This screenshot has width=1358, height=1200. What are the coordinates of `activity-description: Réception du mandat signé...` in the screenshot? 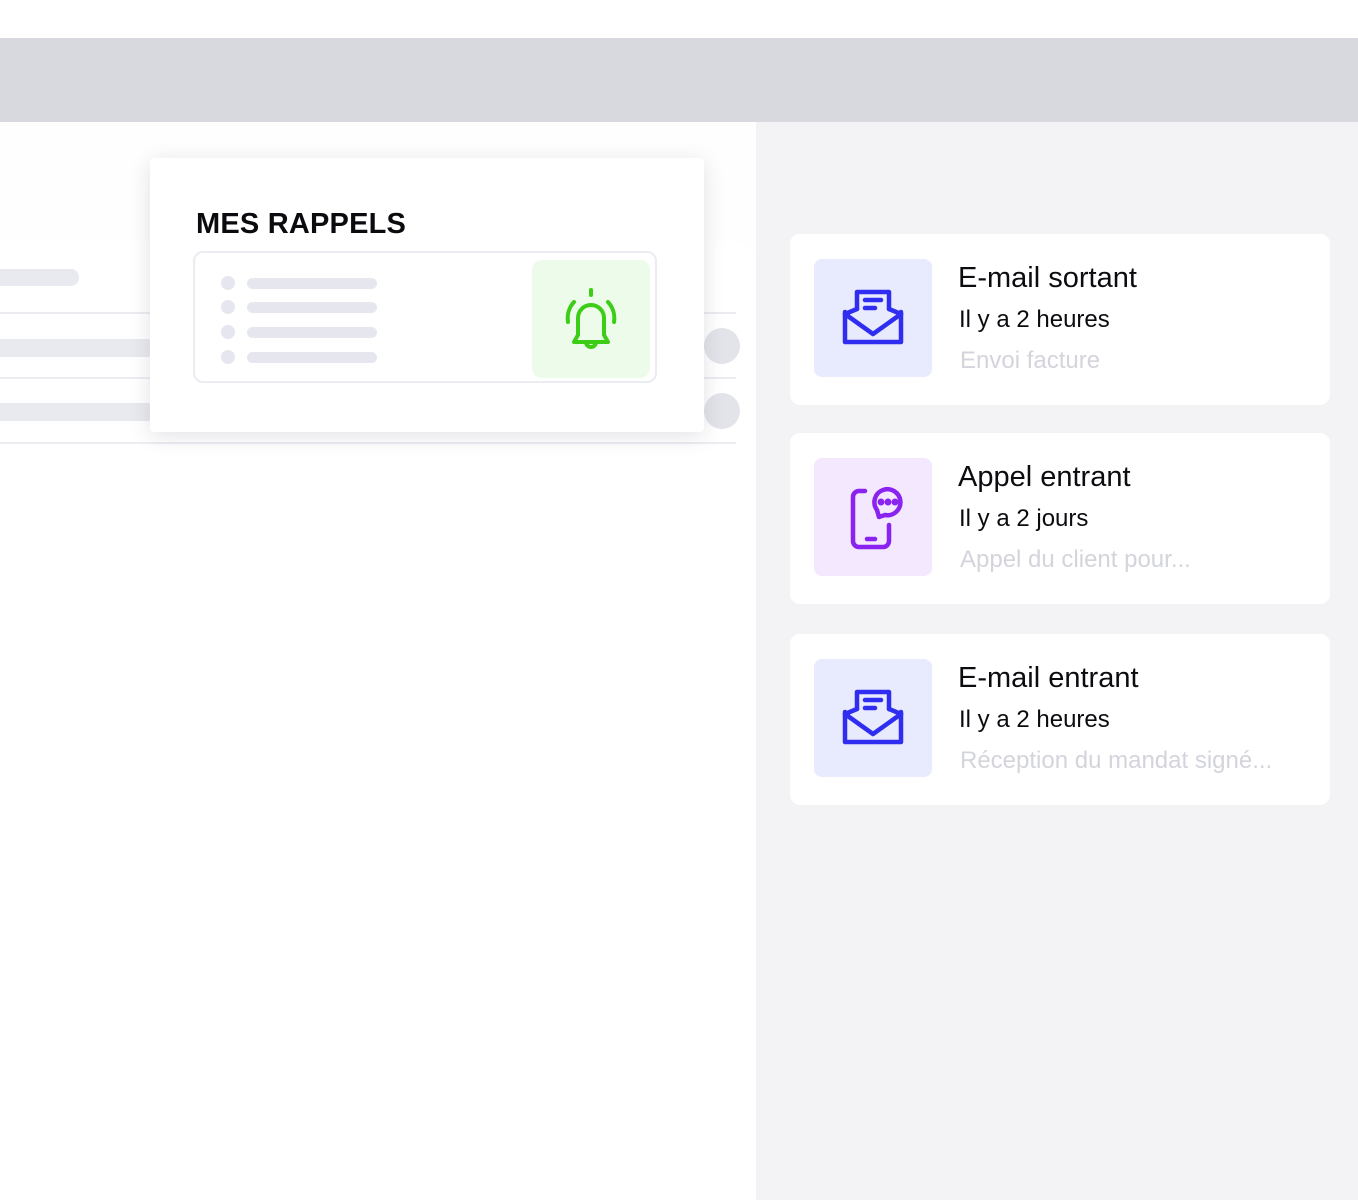 It's located at (1116, 760).